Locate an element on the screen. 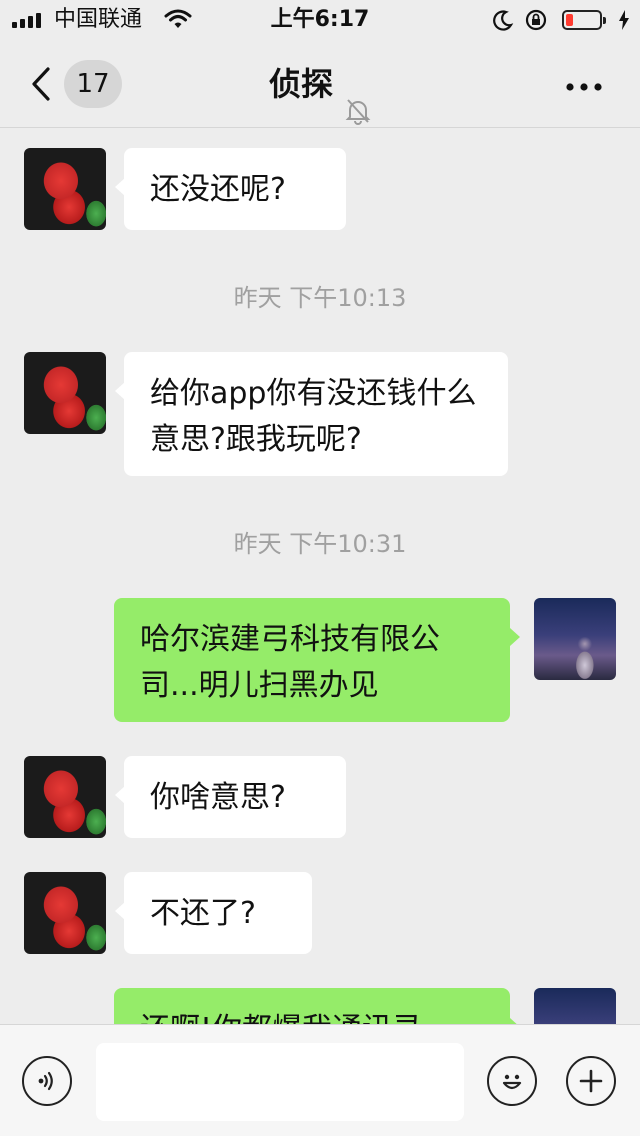 The height and width of the screenshot is (1136, 640). moon-icon is located at coordinates (503, 22).